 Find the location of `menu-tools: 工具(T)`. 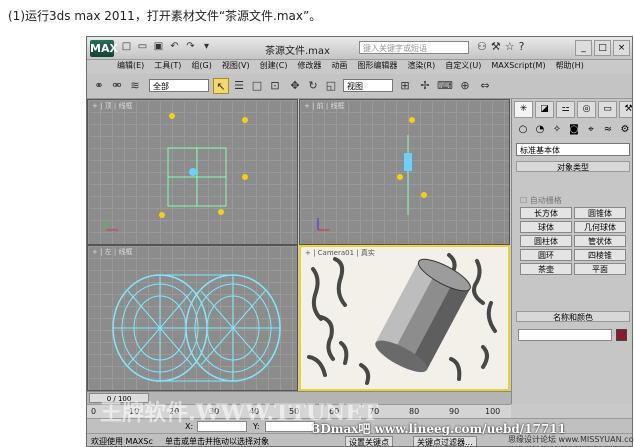

menu-tools: 工具(T) is located at coordinates (167, 66).